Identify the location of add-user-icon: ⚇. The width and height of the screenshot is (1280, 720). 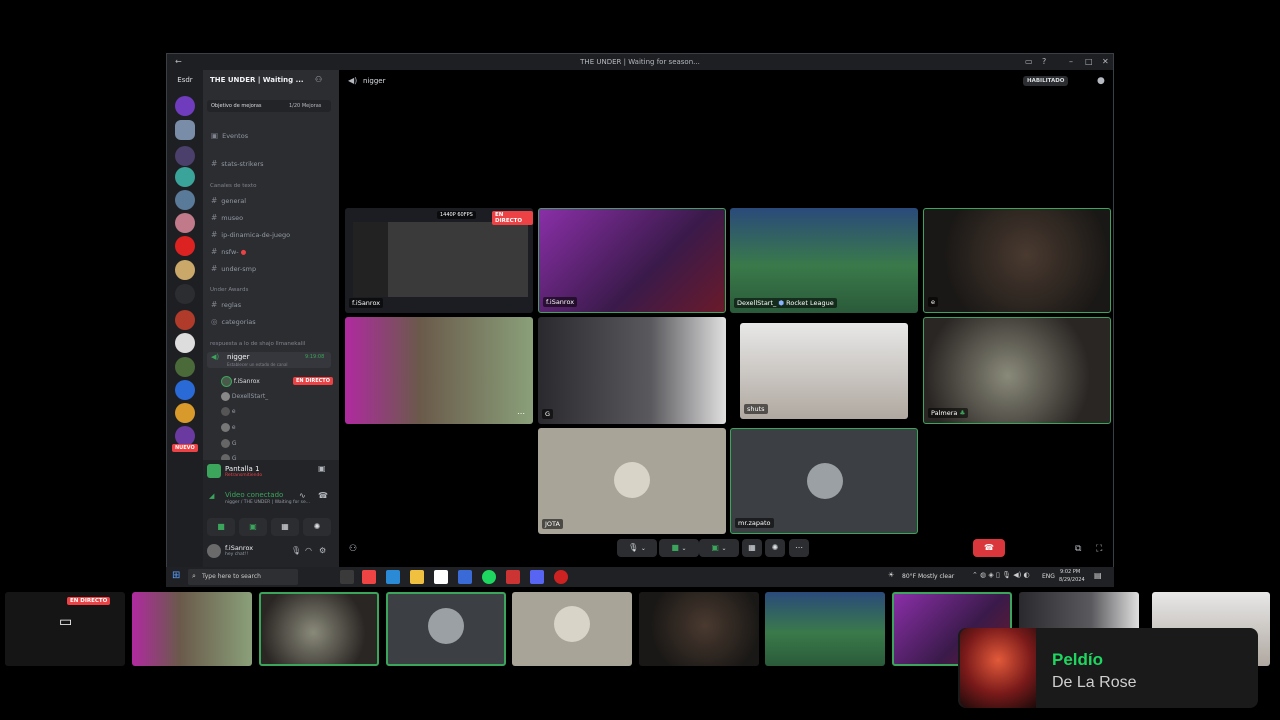
(318, 79).